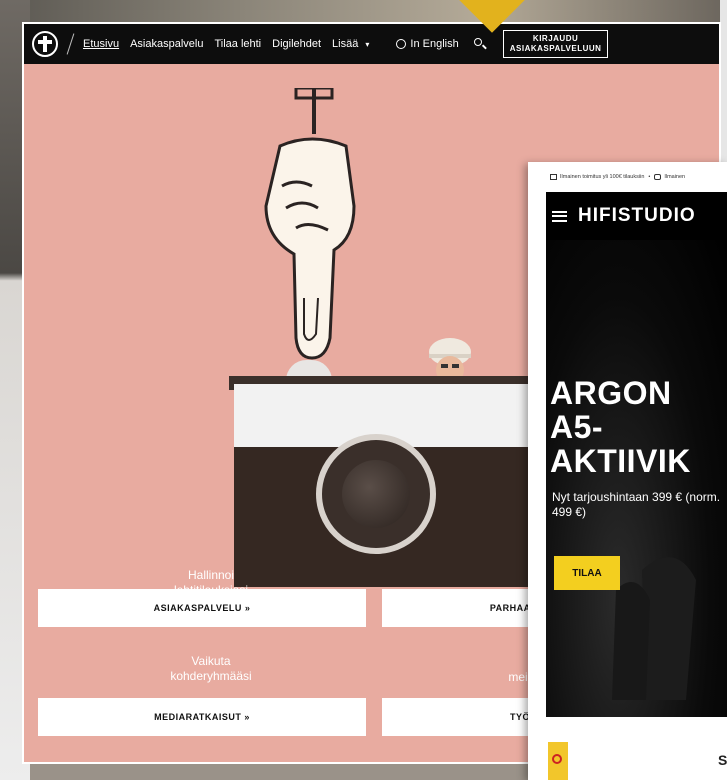  I want to click on language-switch: In English, so click(427, 44).